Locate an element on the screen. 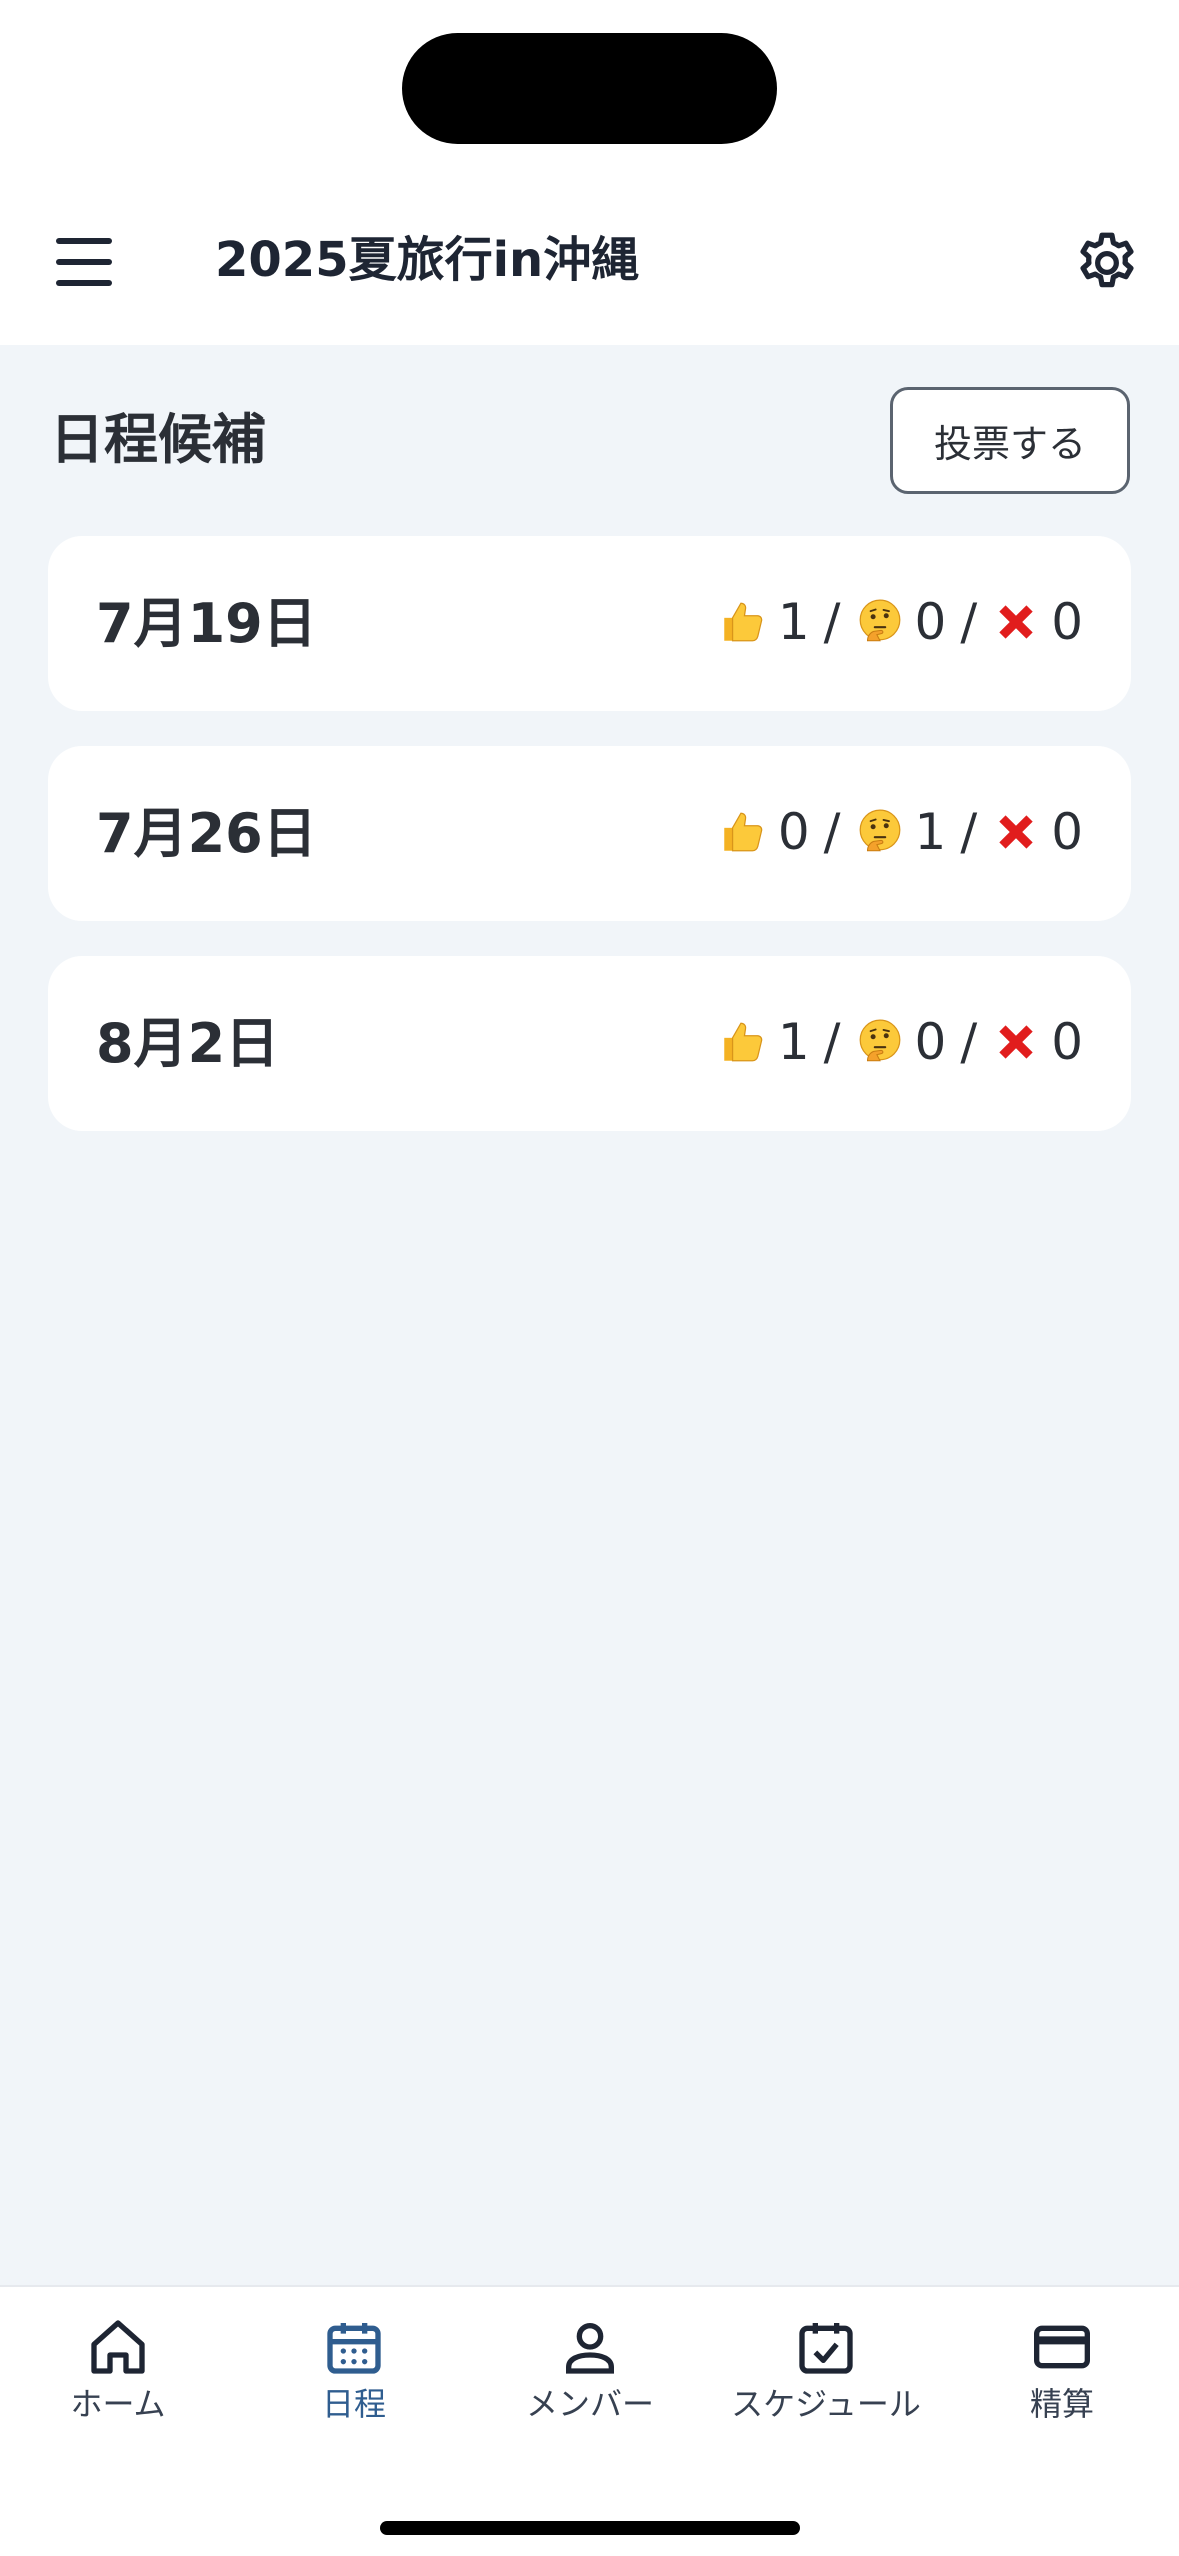 The width and height of the screenshot is (1179, 2556). tab-members: メンバー is located at coordinates (590, 2375).